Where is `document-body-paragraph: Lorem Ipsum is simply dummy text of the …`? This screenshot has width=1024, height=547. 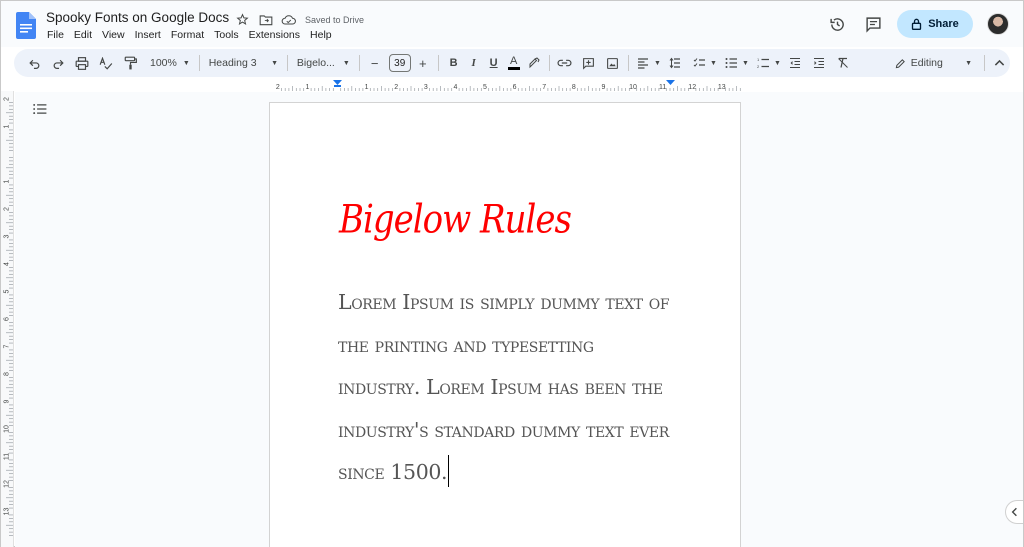 document-body-paragraph: Lorem Ipsum is simply dummy text of the … is located at coordinates (505, 387).